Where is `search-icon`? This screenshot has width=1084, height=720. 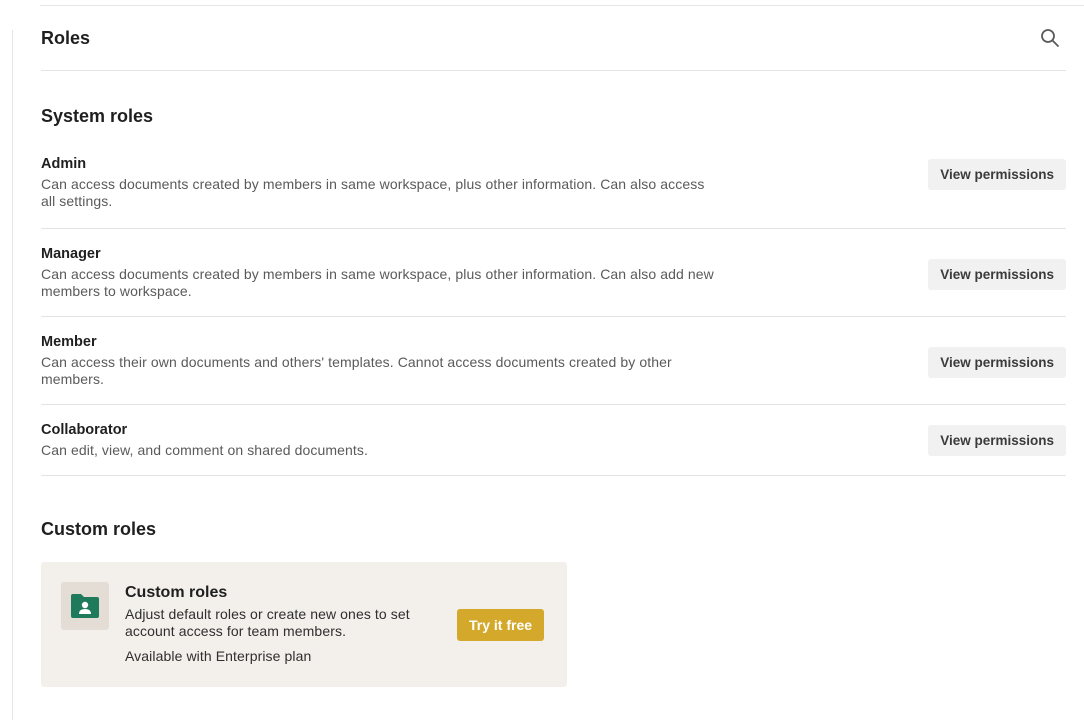
search-icon is located at coordinates (1050, 38).